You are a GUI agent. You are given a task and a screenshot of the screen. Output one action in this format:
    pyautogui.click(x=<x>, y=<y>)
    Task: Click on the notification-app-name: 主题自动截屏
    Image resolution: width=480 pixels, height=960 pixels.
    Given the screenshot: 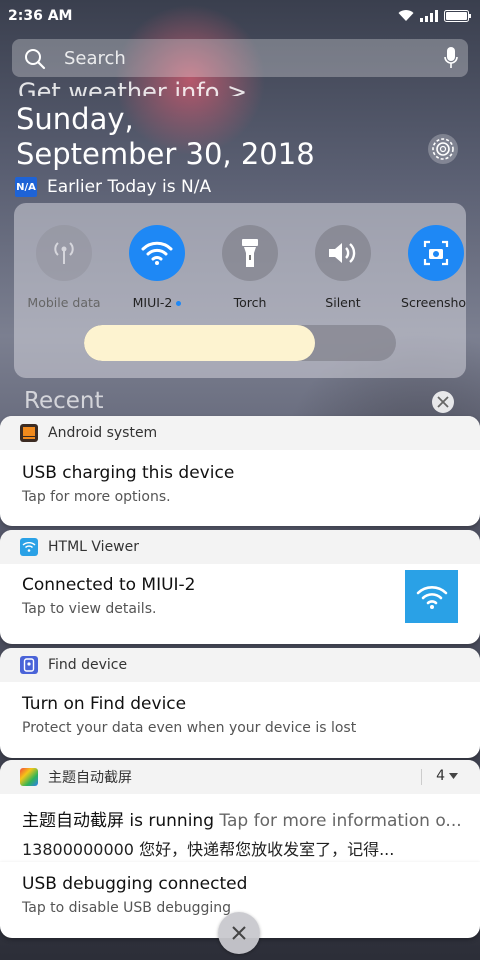 What is the action you would take?
    pyautogui.click(x=90, y=778)
    